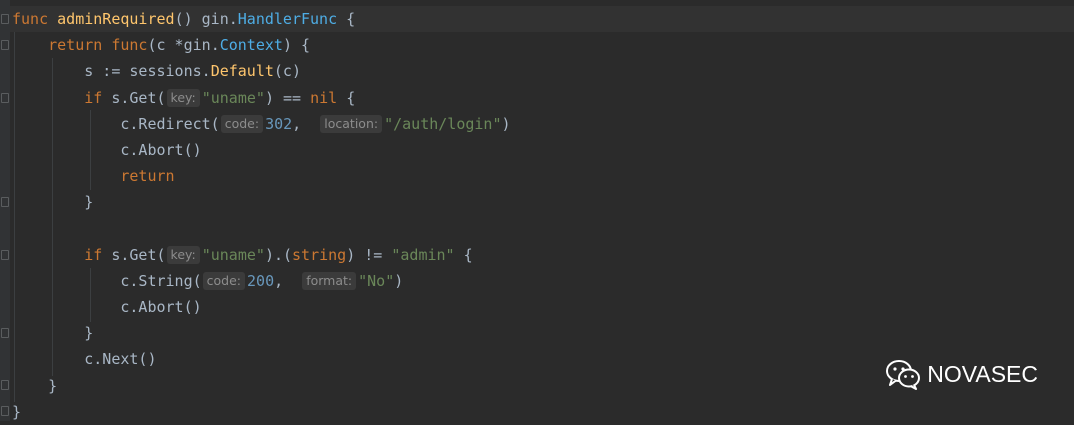 The height and width of the screenshot is (425, 1074). Describe the element at coordinates (324, 97) in the screenshot. I see `code-token: nil` at that location.